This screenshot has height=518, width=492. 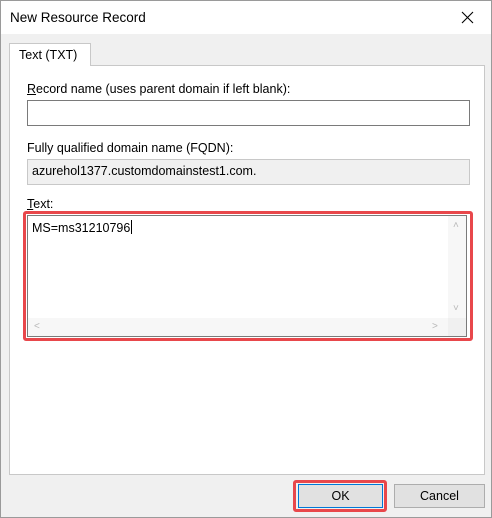 I want to click on fqdn-label: Fully qualified domain name (FQDN):, so click(x=130, y=148).